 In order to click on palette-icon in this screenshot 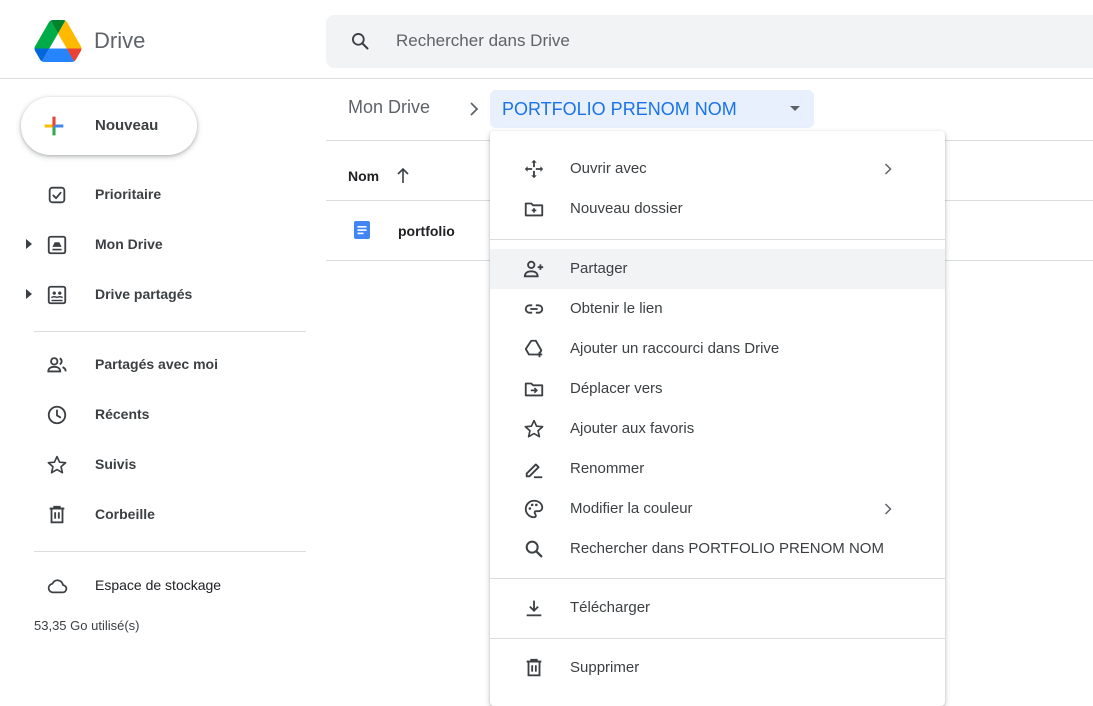, I will do `click(534, 509)`.